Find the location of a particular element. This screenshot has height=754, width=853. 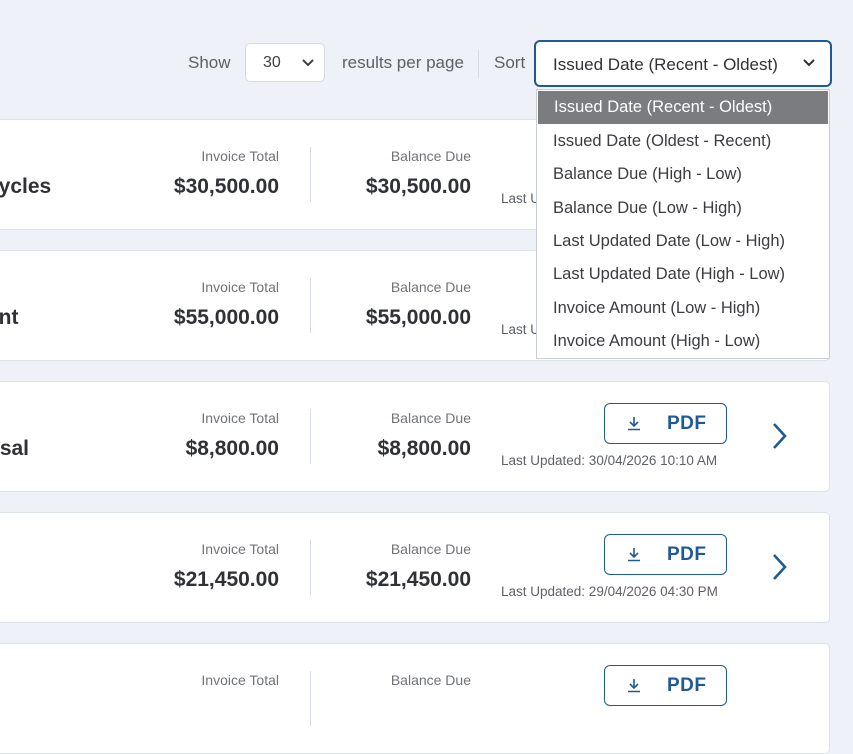

invoice-total-value: $8,800.00 is located at coordinates (232, 448).